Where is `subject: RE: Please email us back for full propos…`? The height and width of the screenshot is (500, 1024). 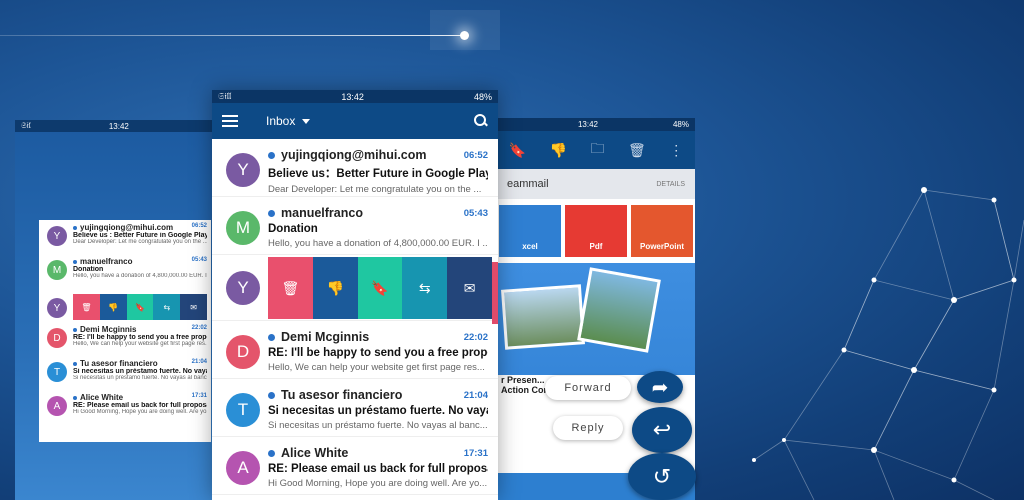 subject: RE: Please email us back for full propos… is located at coordinates (378, 469).